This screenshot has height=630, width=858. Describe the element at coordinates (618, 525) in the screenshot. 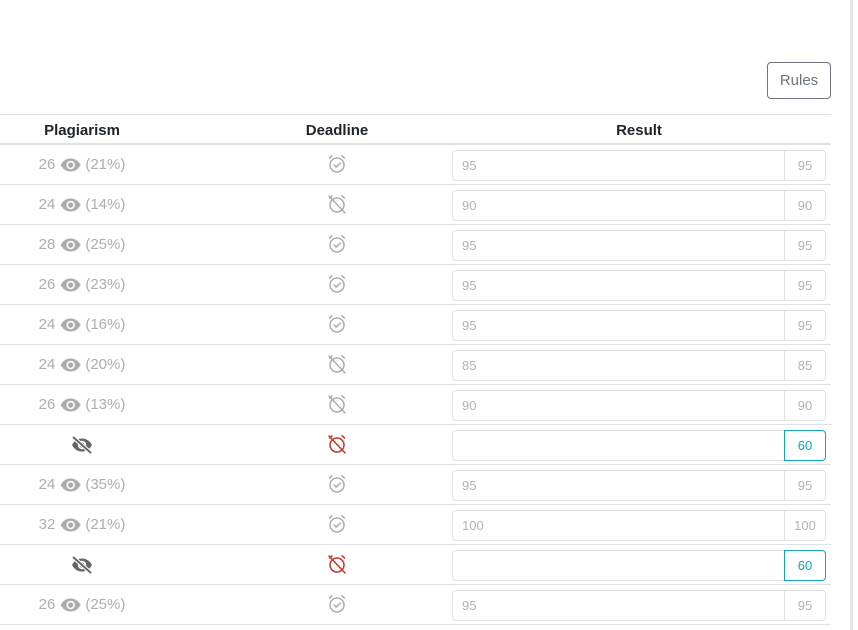

I see `result-input: 100` at that location.